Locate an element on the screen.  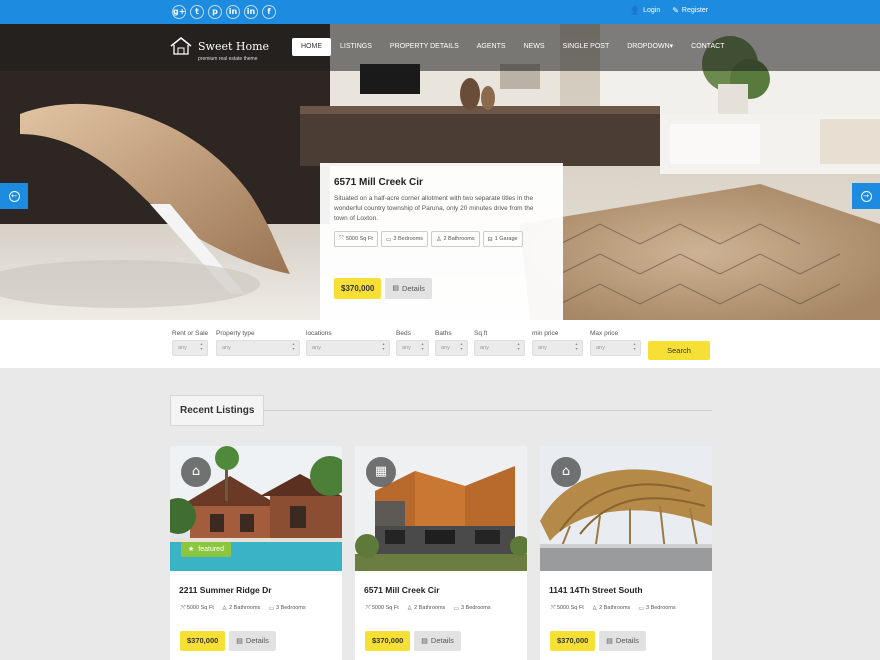
nav-home: HOME is located at coordinates (311, 47).